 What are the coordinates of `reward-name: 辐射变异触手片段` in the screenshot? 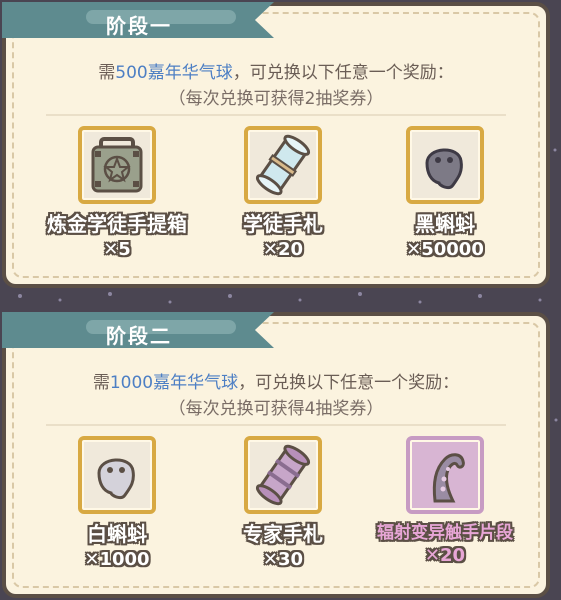 It's located at (445, 533).